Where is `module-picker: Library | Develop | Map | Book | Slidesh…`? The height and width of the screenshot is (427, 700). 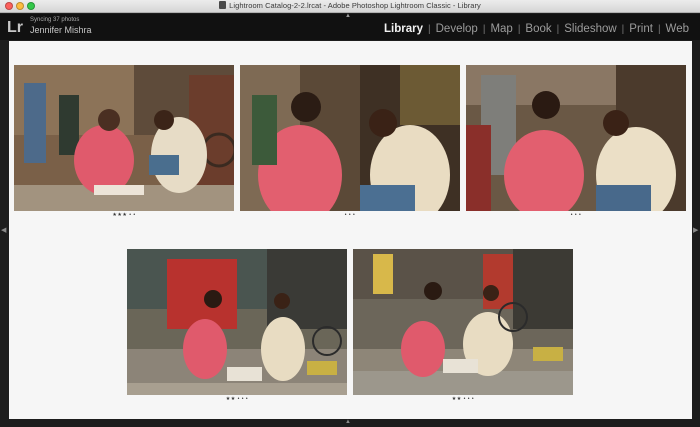 module-picker: Library | Develop | Map | Book | Slidesh… is located at coordinates (536, 29).